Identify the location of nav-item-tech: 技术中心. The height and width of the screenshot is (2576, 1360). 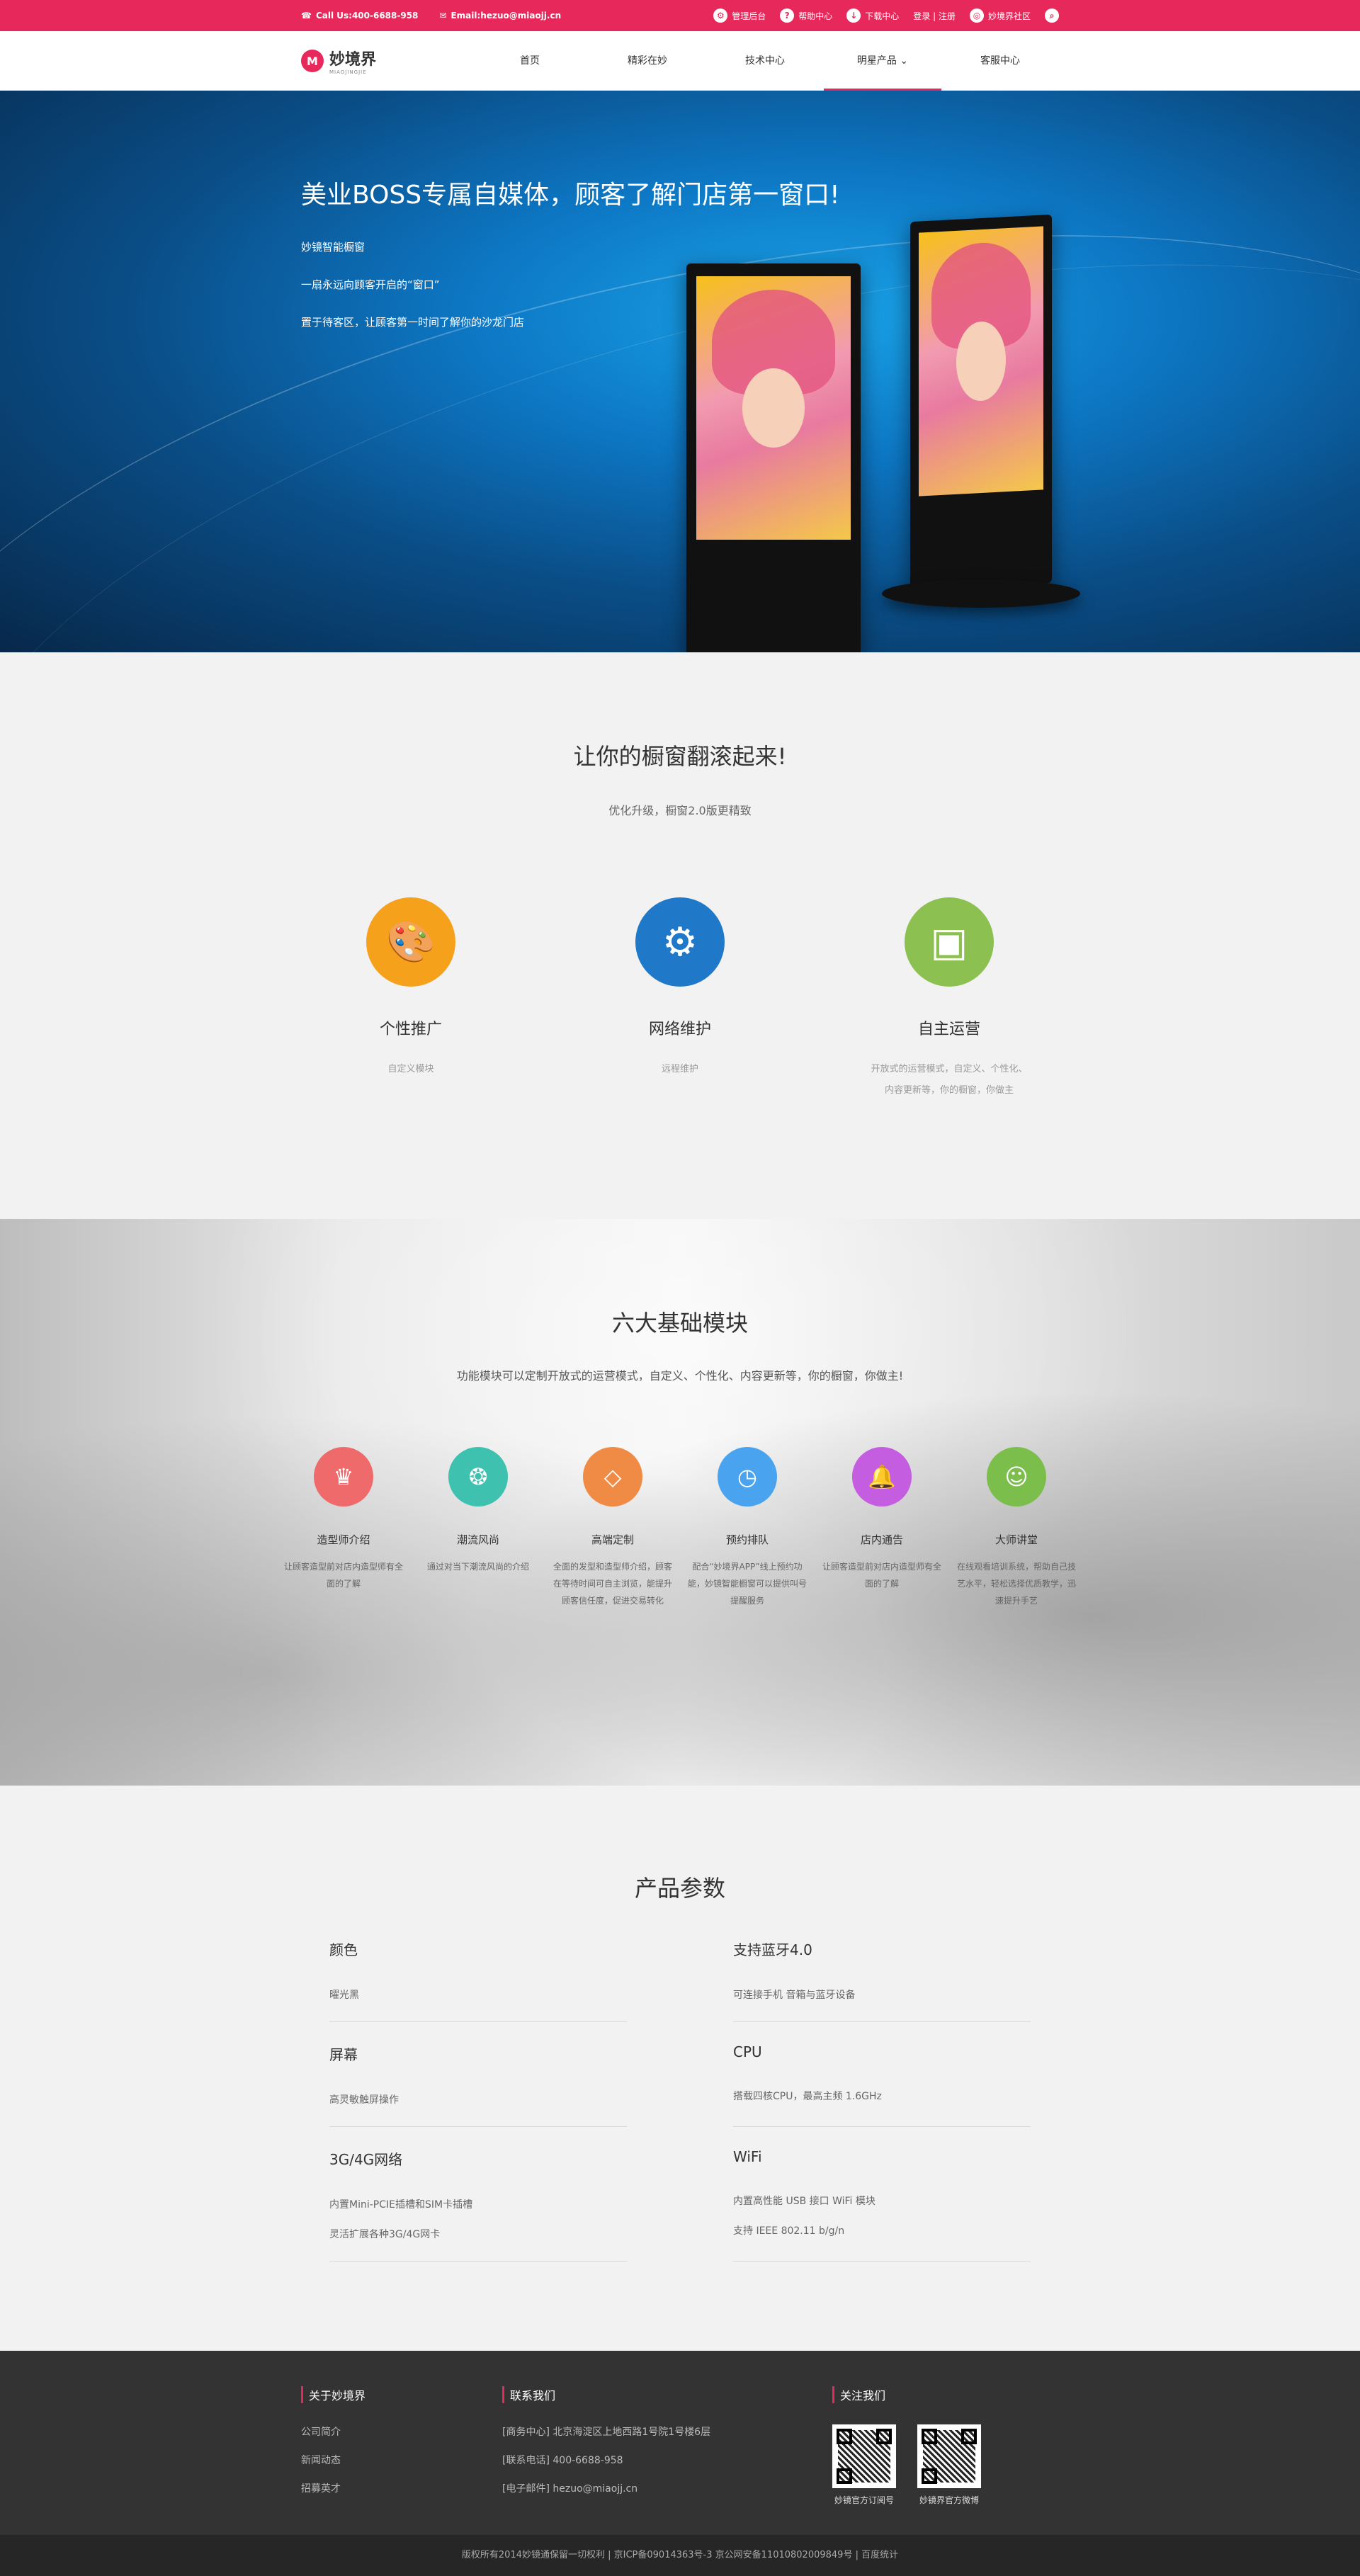
(765, 61).